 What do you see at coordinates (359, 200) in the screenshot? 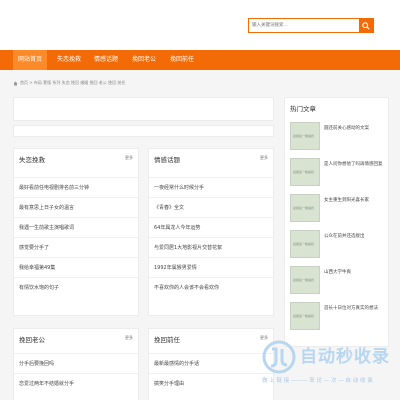
I see `hot-article-title: 女主重生到阳光喜长家` at bounding box center [359, 200].